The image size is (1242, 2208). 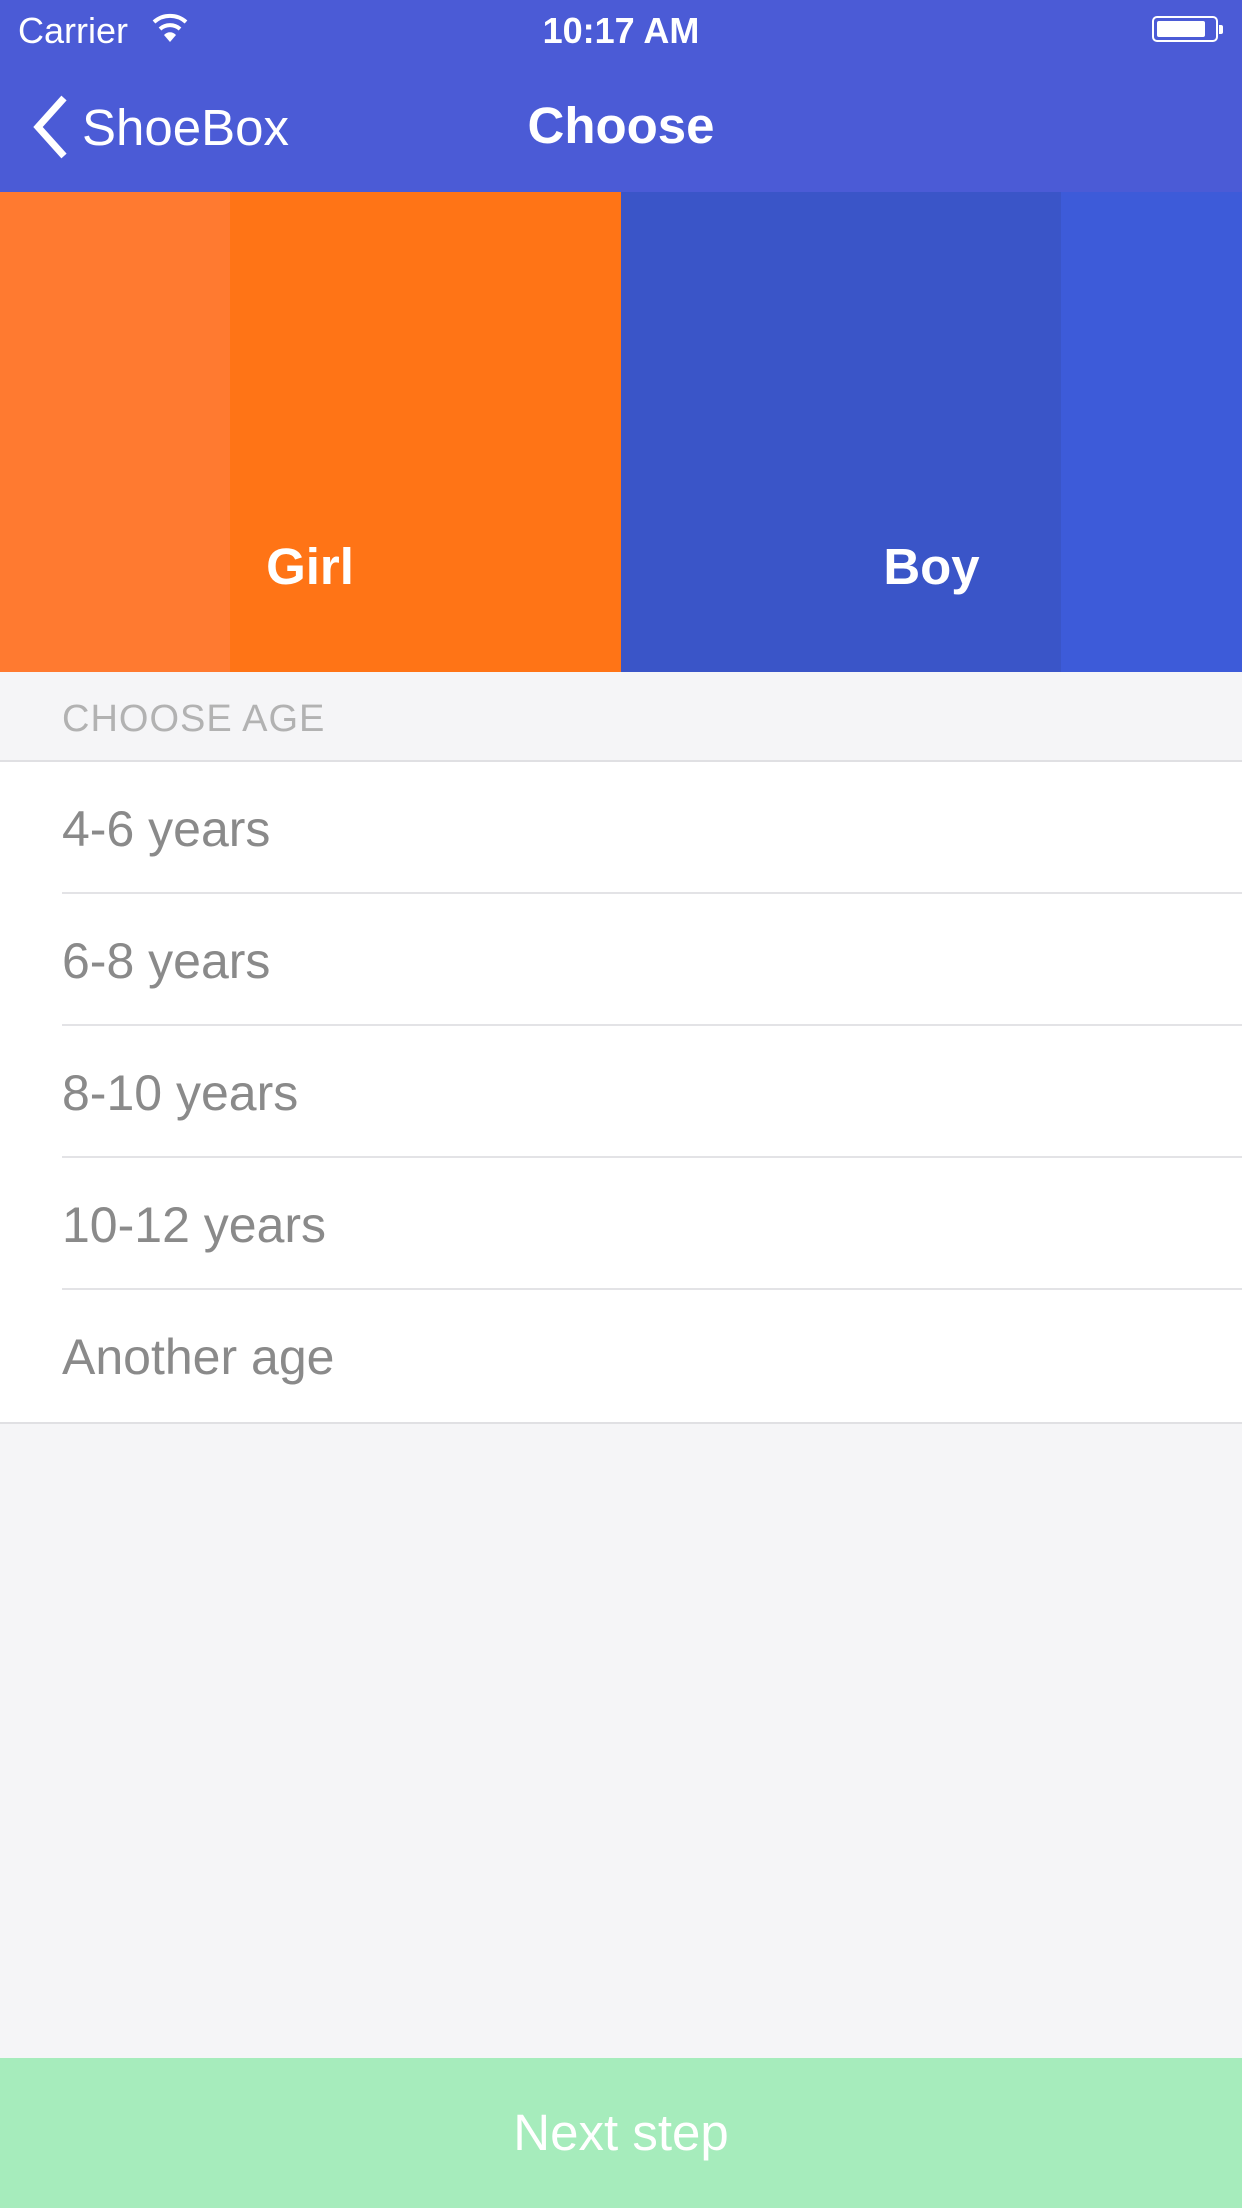 What do you see at coordinates (621, 717) in the screenshot?
I see `age-section-header: CHOOSE AGE` at bounding box center [621, 717].